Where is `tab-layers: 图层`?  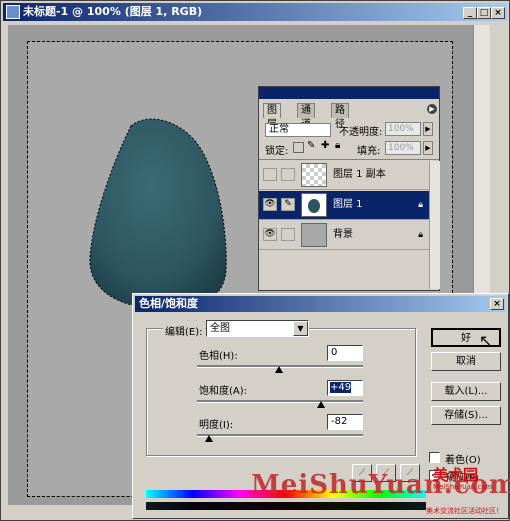
tab-layers: 图层 is located at coordinates (272, 116).